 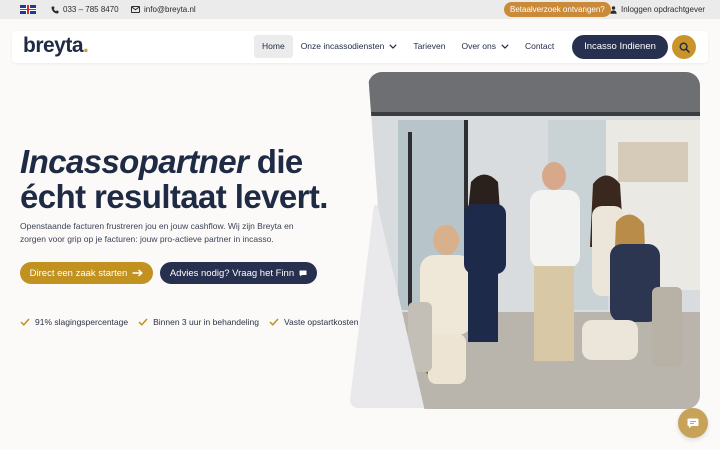 I want to click on phone-link: 033 – 785 8470, so click(x=85, y=9).